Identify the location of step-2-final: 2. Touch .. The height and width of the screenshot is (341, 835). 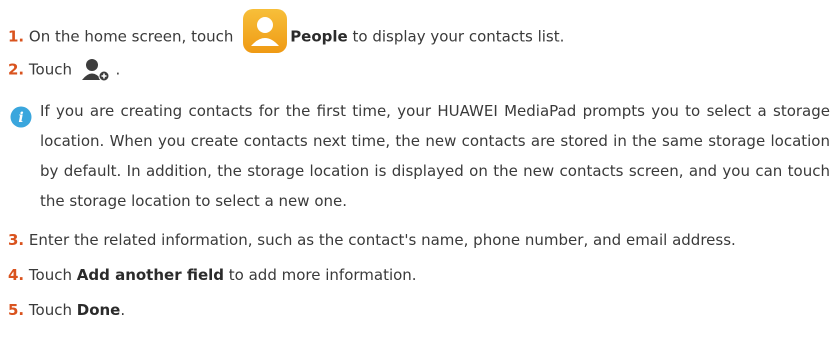
(64, 70).